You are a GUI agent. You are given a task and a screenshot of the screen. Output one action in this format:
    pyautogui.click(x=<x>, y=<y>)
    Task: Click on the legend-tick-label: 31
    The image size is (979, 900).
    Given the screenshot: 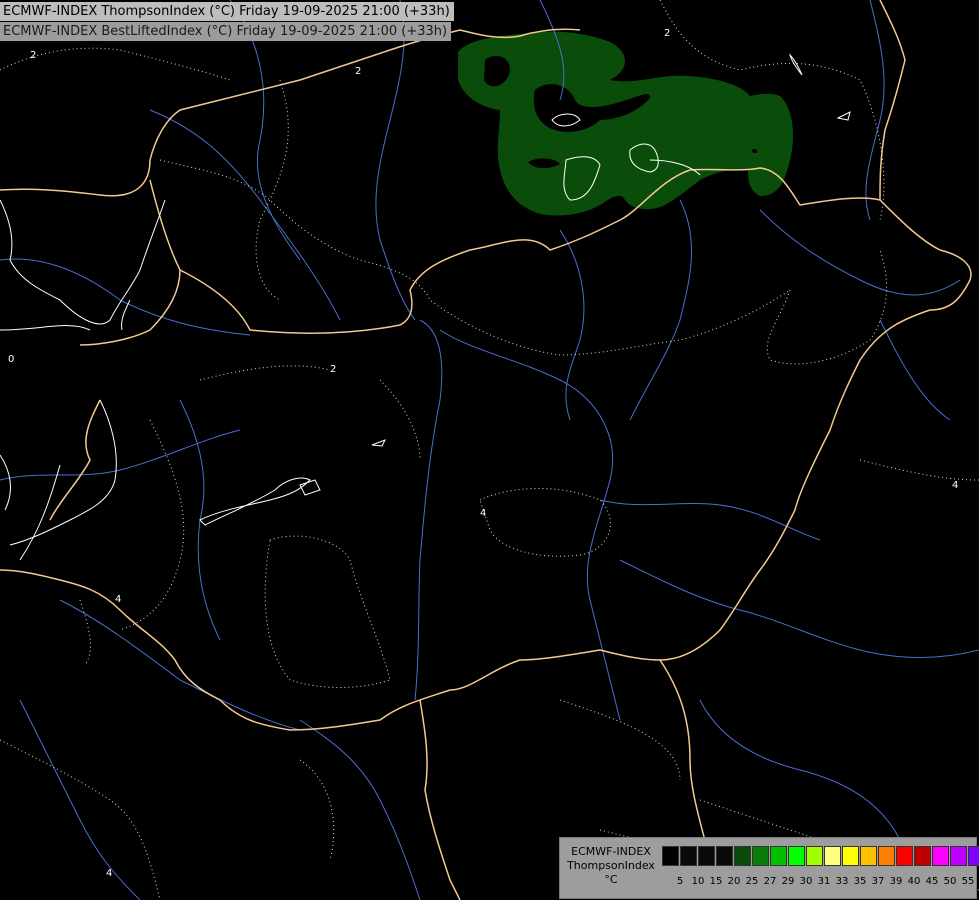 What is the action you would take?
    pyautogui.click(x=824, y=881)
    